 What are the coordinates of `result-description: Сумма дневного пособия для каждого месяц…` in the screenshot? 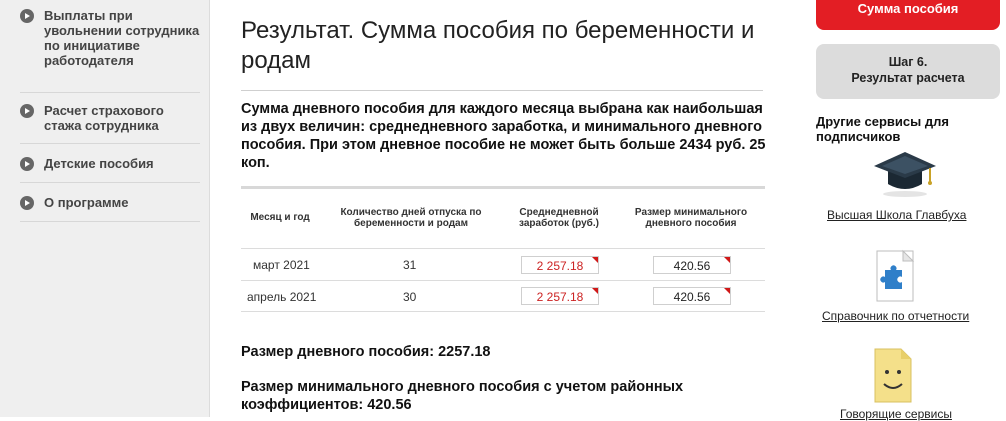 It's located at (503, 136).